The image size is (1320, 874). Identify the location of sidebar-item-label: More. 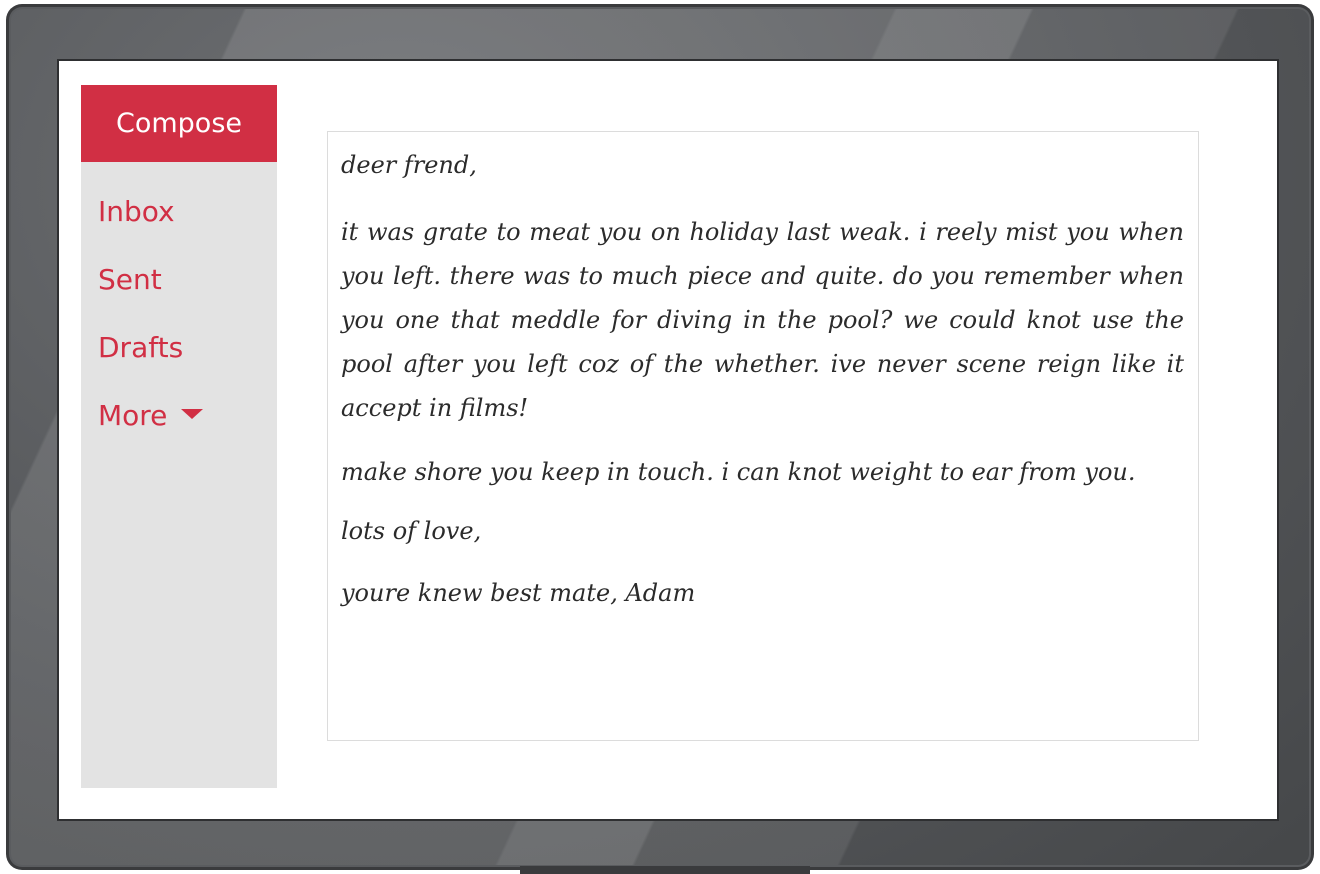
(133, 415).